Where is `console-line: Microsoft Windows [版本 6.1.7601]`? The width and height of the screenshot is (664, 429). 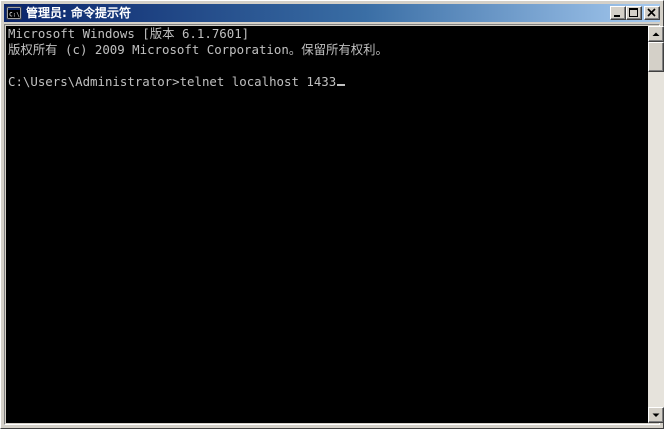 console-line: Microsoft Windows [版本 6.1.7601] is located at coordinates (129, 33).